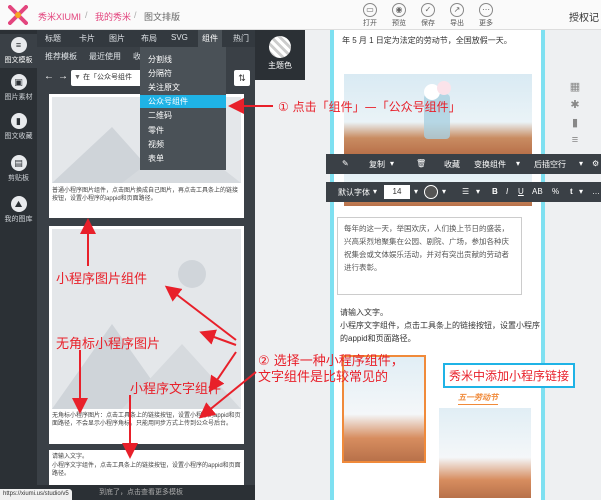  What do you see at coordinates (575, 104) in the screenshot?
I see `asterisk-icon: ✱` at bounding box center [575, 104].